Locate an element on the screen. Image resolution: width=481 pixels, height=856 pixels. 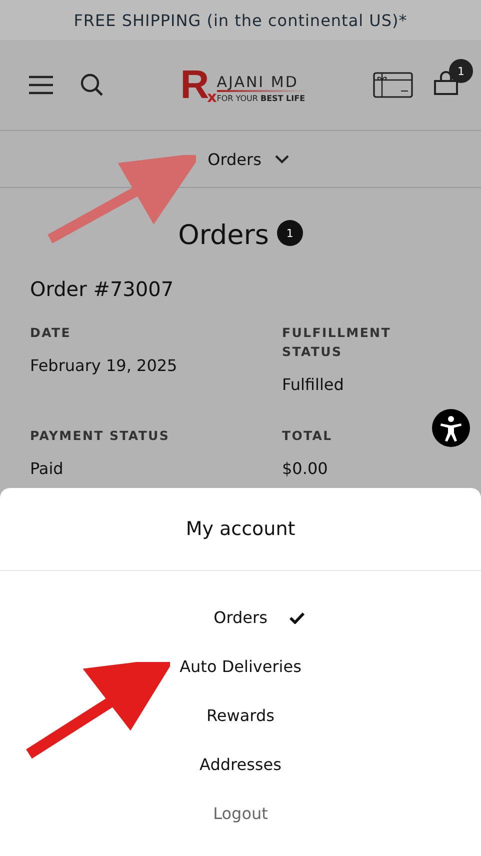
page-title: Orders is located at coordinates (223, 235).